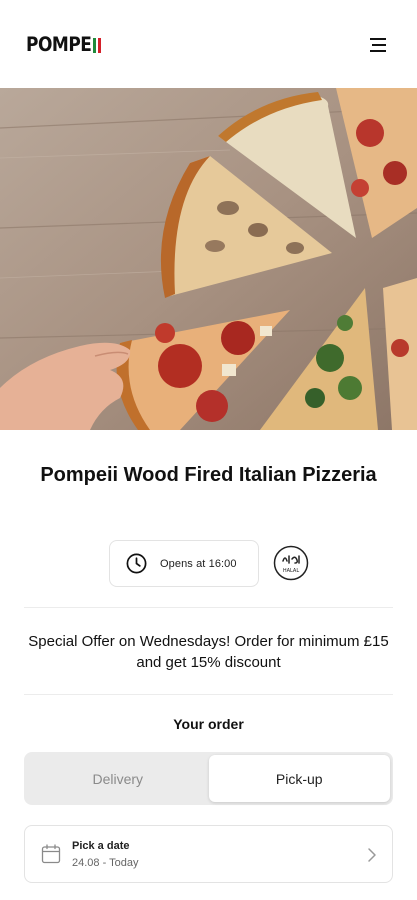 The width and height of the screenshot is (417, 900). Describe the element at coordinates (299, 778) in the screenshot. I see `tab-pick-up: Pick-up` at that location.